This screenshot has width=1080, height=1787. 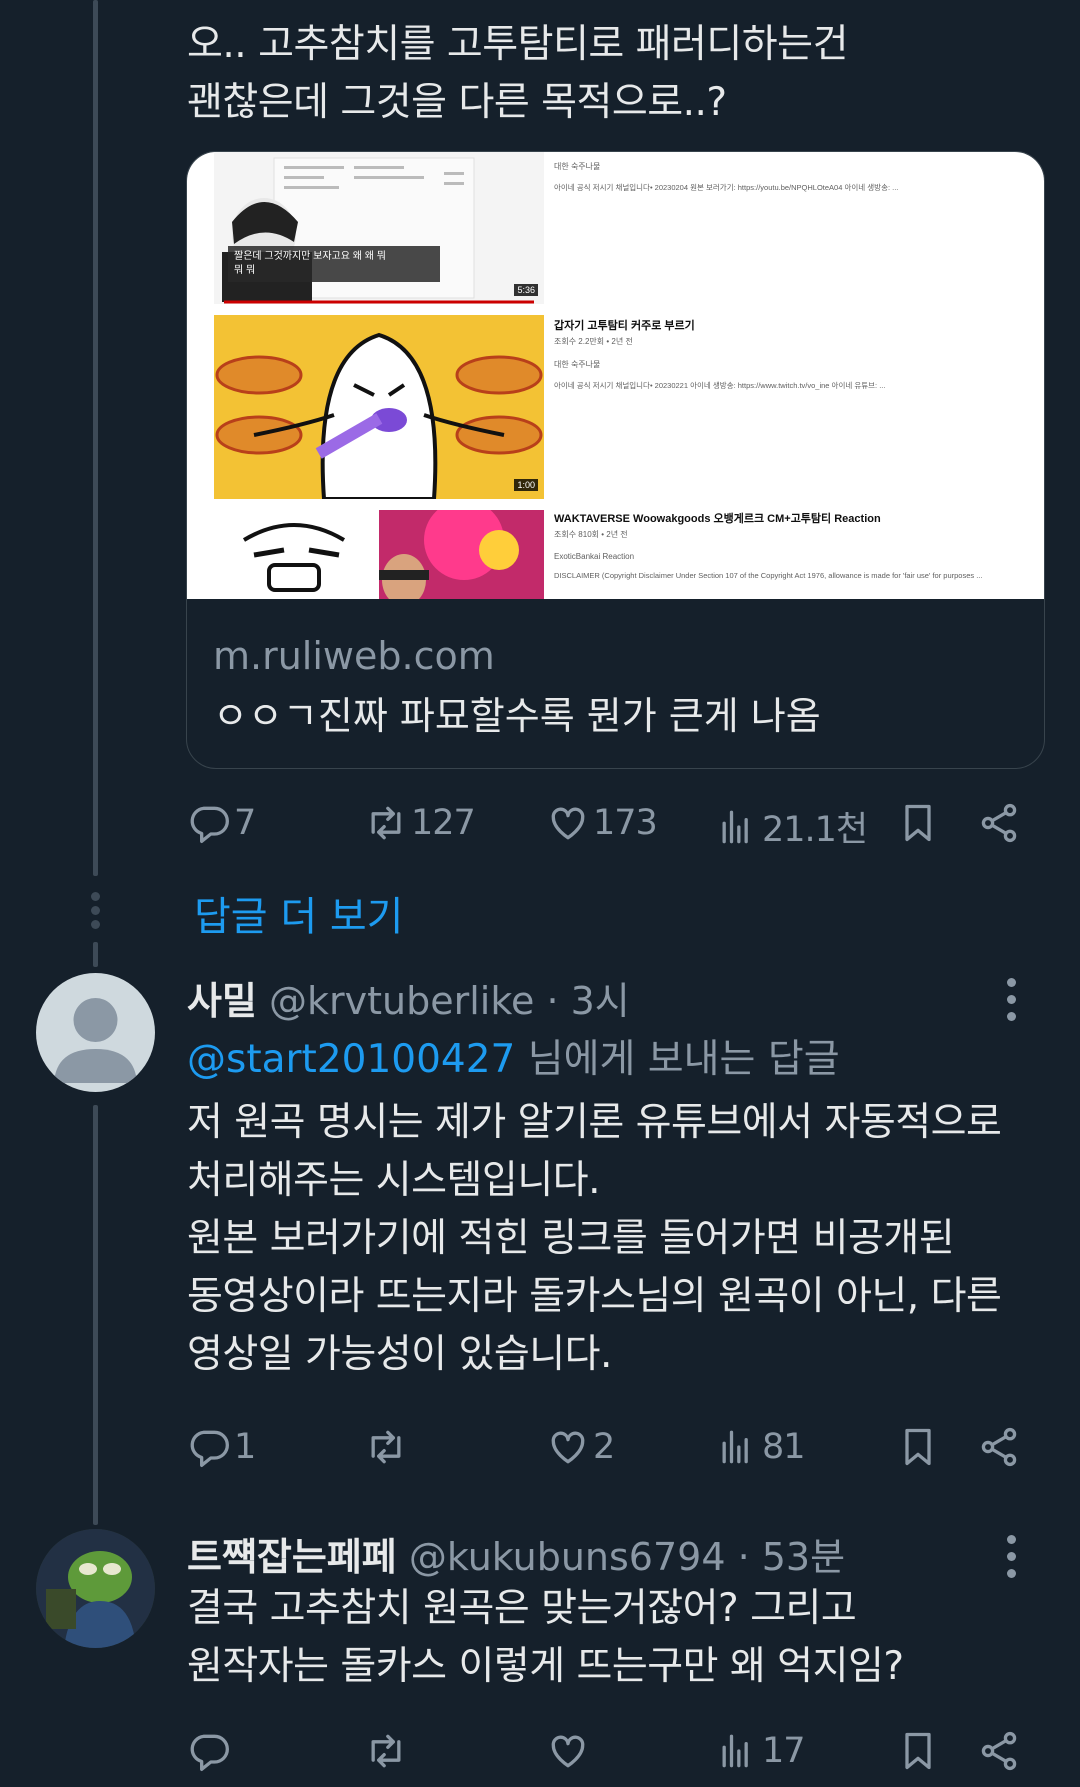 I want to click on views-button: 17, so click(x=760, y=1751).